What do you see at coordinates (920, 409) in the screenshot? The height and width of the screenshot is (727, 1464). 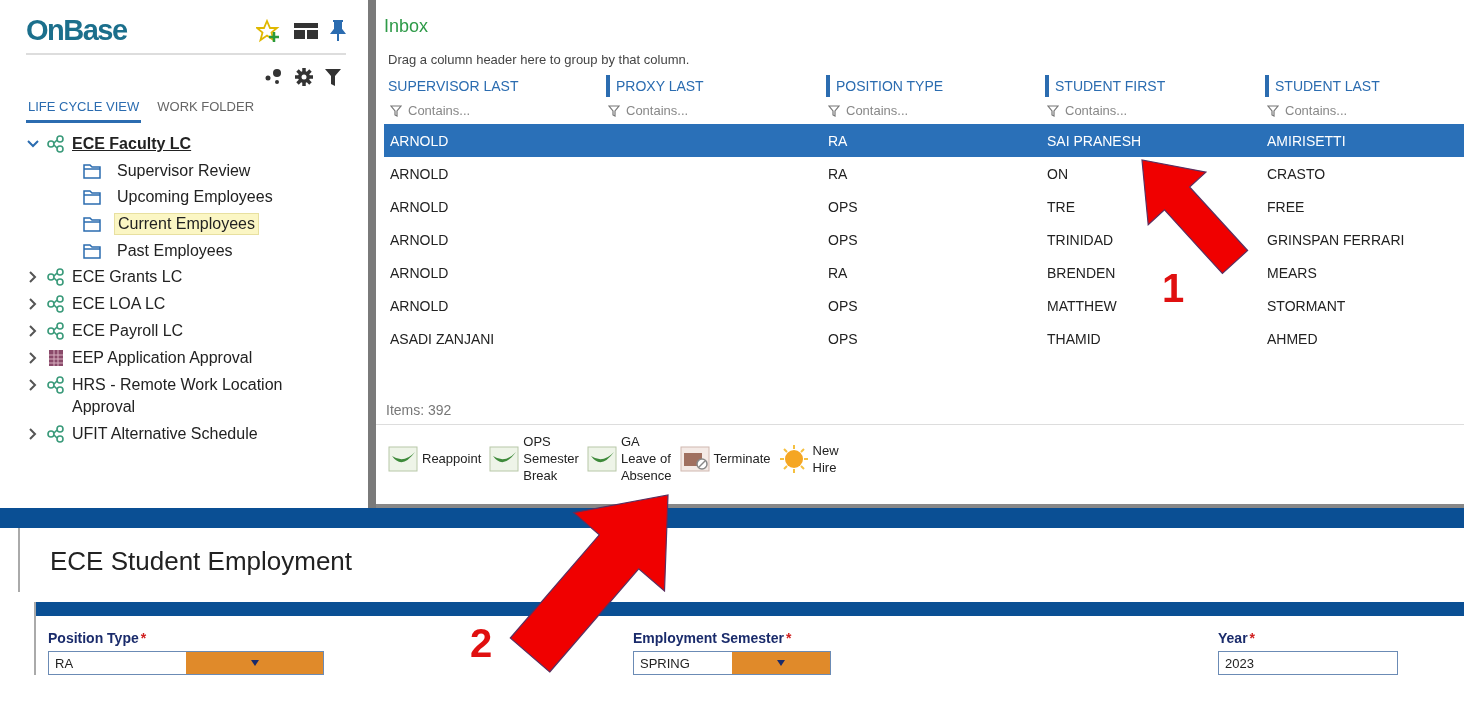 I see `items-count: Items: 392` at bounding box center [920, 409].